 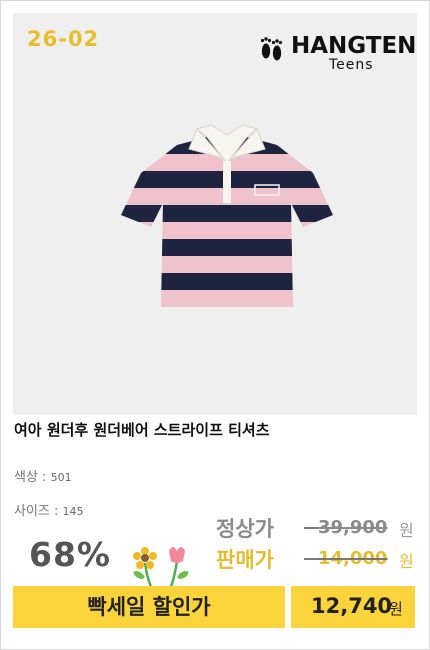 What do you see at coordinates (73, 511) in the screenshot?
I see `size-value: 145` at bounding box center [73, 511].